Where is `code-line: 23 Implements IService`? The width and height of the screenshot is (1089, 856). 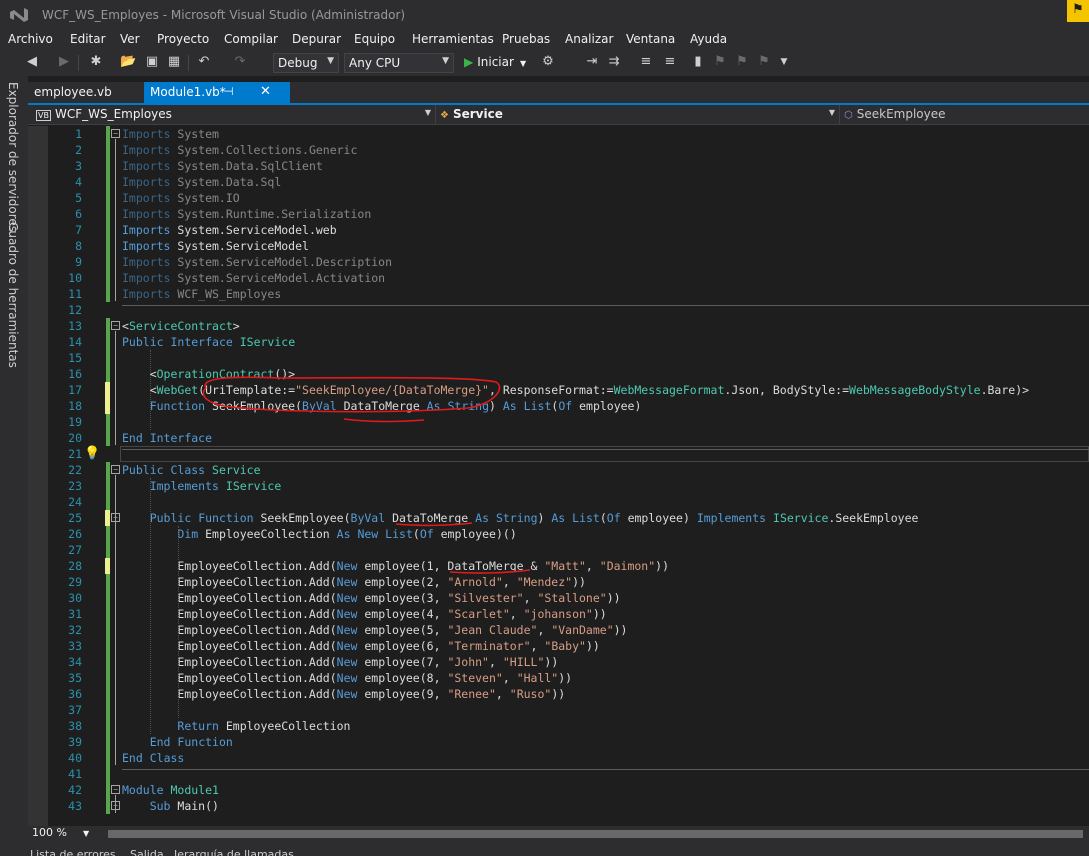 code-line: 23 Implements IService is located at coordinates (558, 486).